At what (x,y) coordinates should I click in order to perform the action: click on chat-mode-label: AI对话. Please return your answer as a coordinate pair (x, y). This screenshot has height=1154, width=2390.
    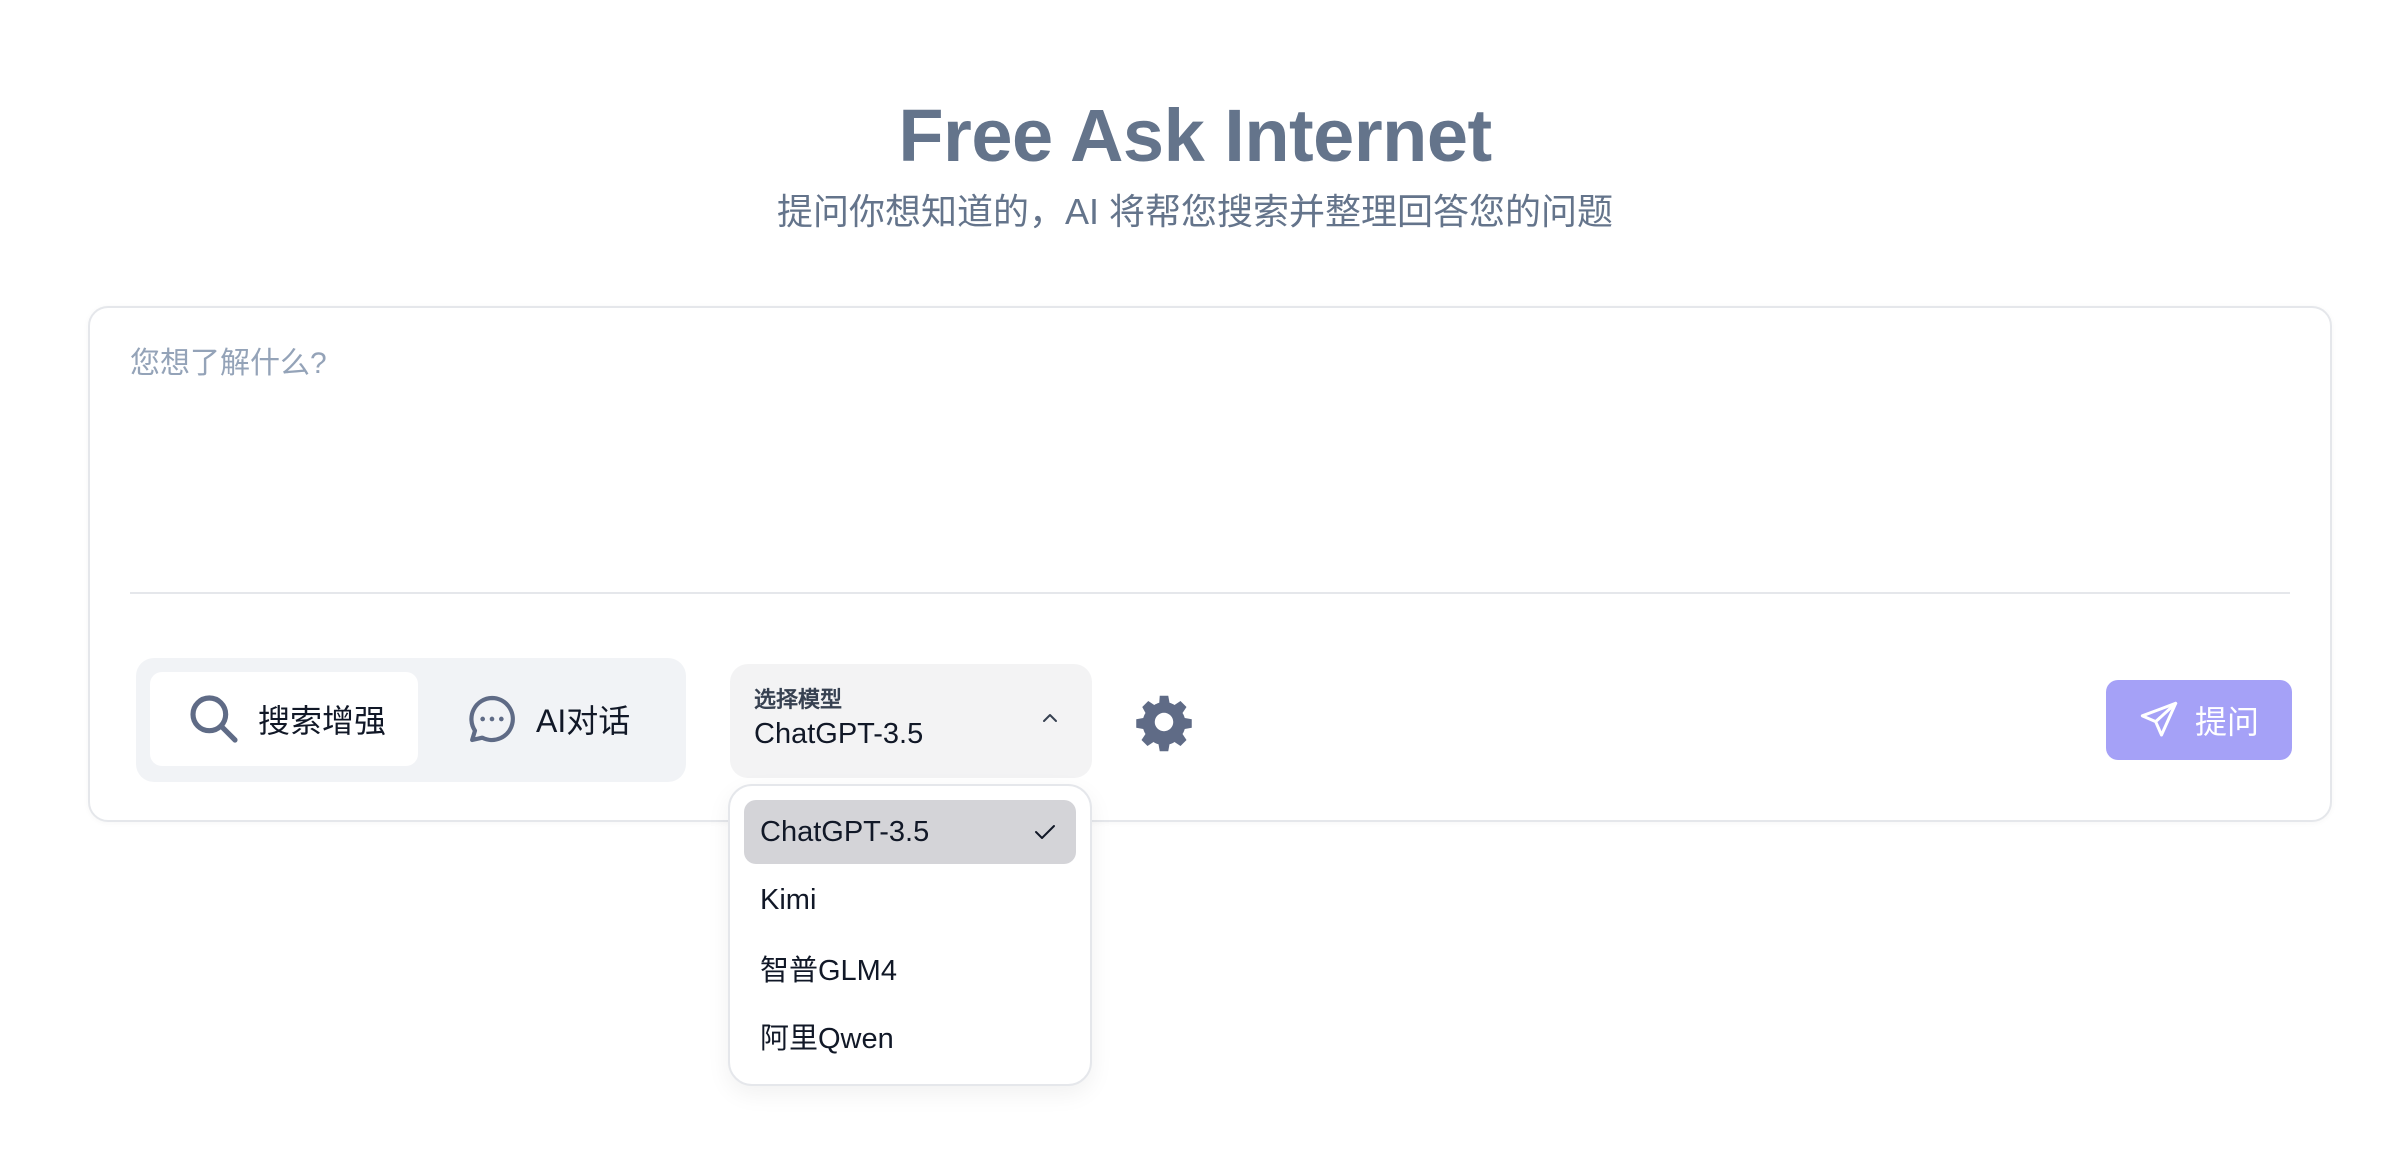
    Looking at the image, I should click on (583, 721).